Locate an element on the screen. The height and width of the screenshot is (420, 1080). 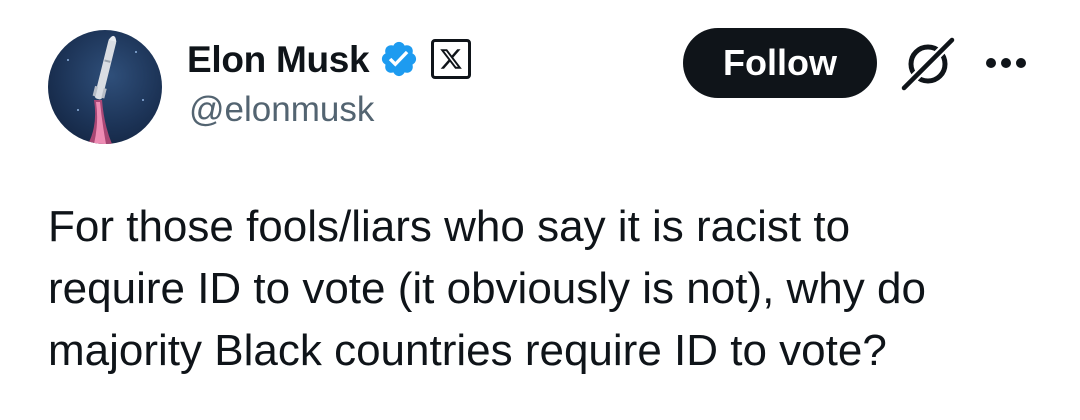
rocket-avatar-image is located at coordinates (105, 89).